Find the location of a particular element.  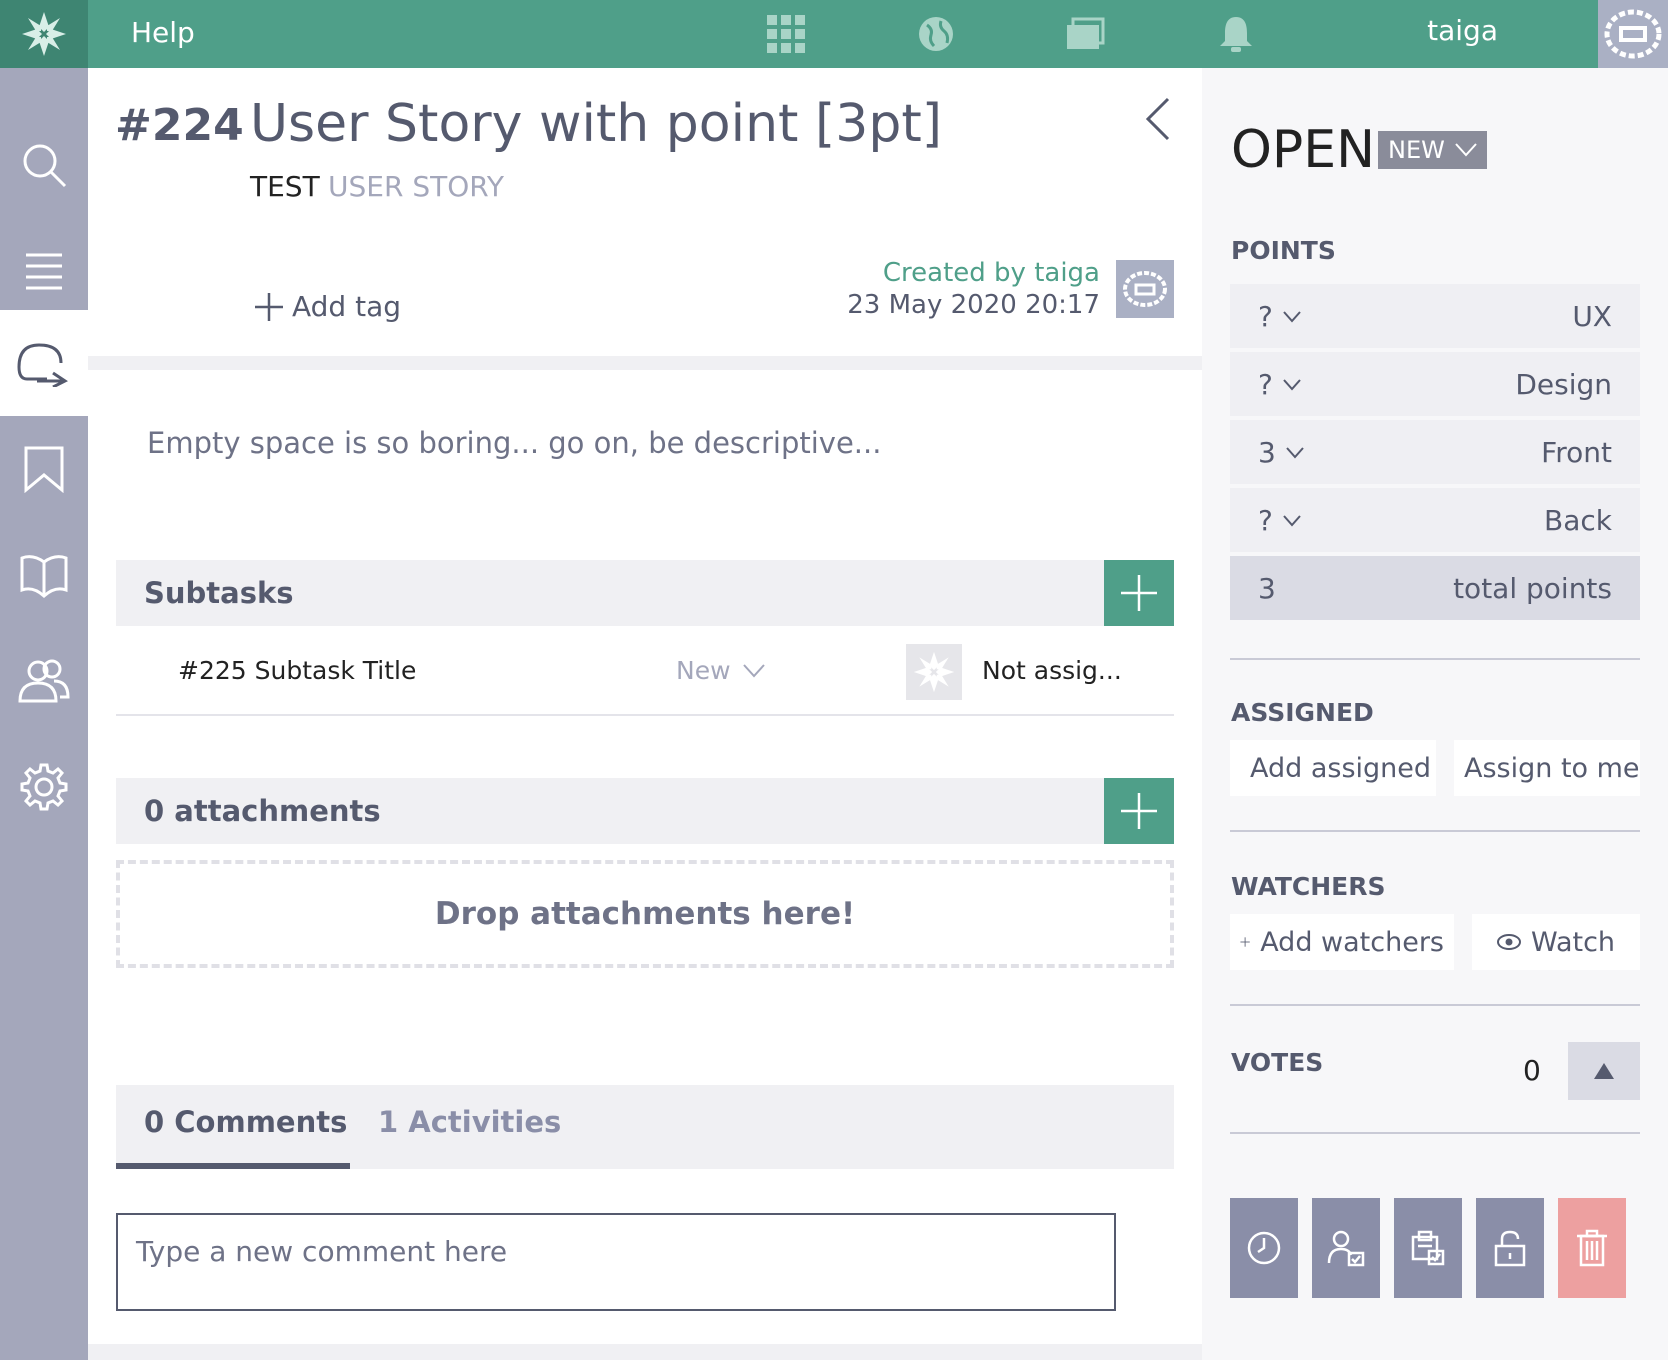

eye-icon is located at coordinates (1508, 942).